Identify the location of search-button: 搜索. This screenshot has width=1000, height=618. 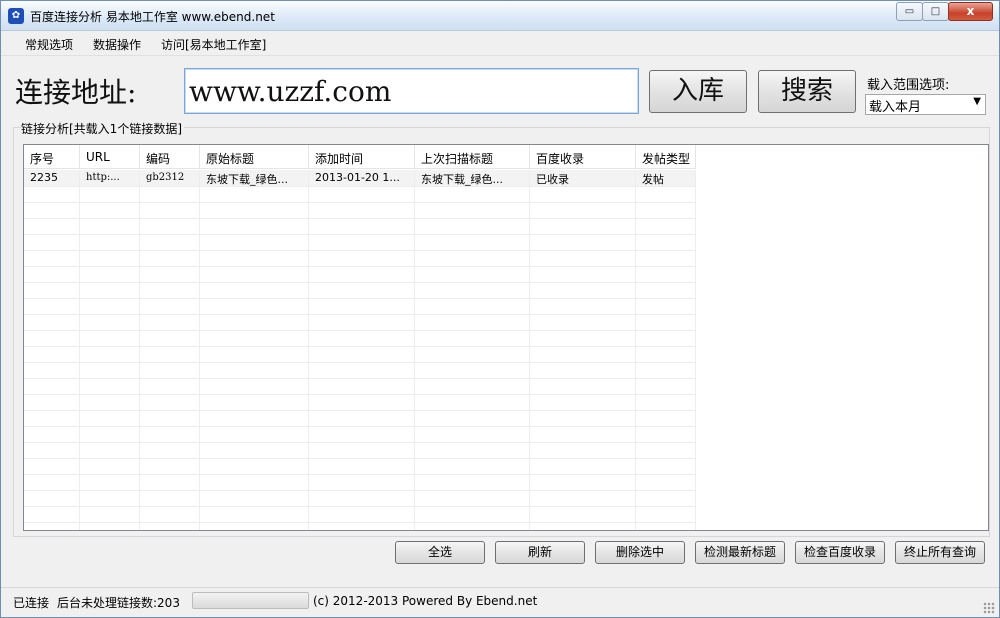
(807, 91).